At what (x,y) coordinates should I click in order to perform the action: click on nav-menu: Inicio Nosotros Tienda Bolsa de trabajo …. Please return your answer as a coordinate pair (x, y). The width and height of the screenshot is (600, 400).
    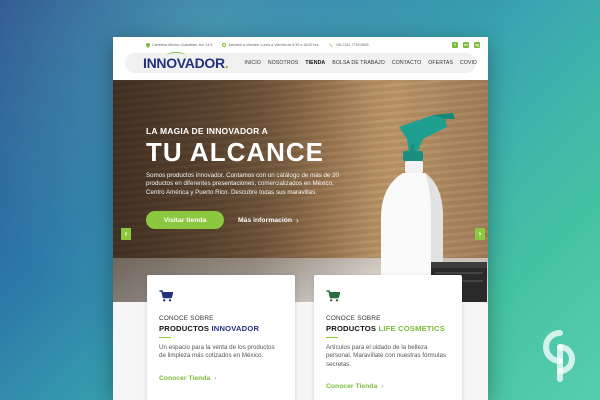
    Looking at the image, I should click on (364, 63).